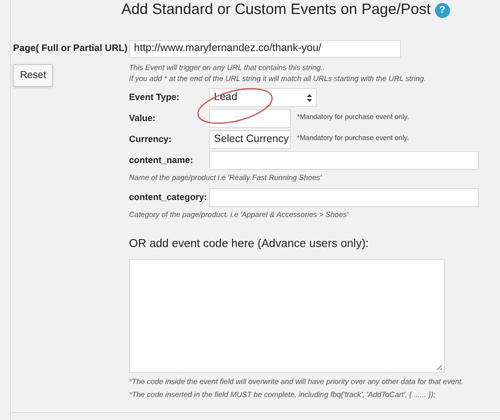 The width and height of the screenshot is (500, 420). What do you see at coordinates (250, 139) in the screenshot?
I see `dropdown: Select Currency` at bounding box center [250, 139].